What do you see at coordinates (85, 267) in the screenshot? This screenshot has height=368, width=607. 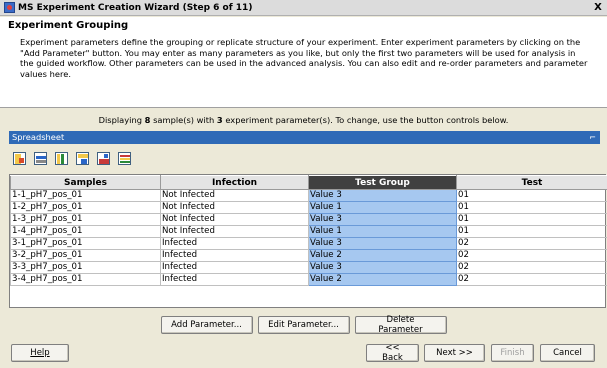 I see `cell-sample: 3-3_pH7_pos_01` at bounding box center [85, 267].